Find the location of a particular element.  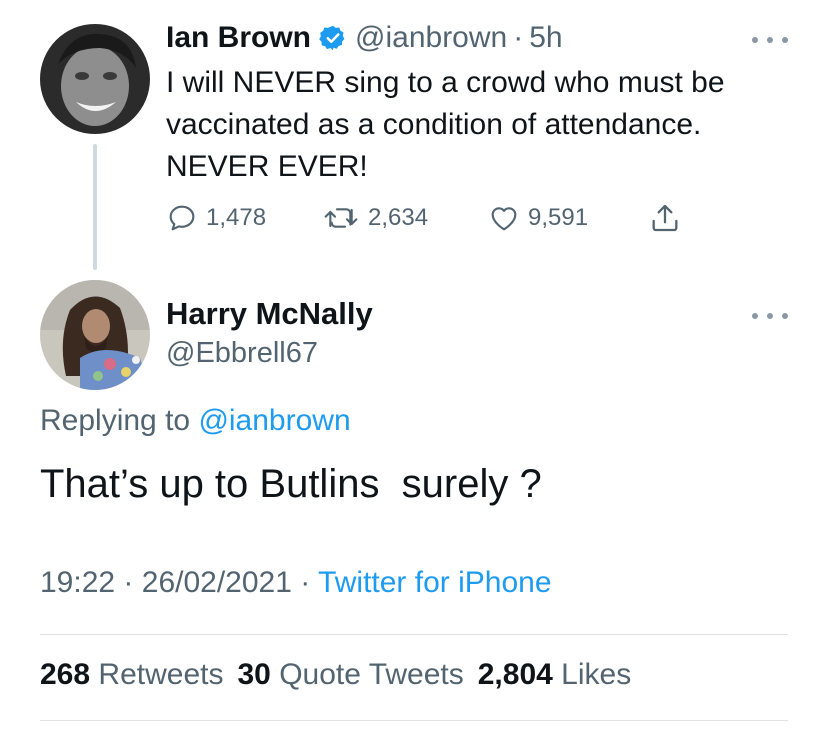

avatar-ian-brown-image is located at coordinates (95, 79).